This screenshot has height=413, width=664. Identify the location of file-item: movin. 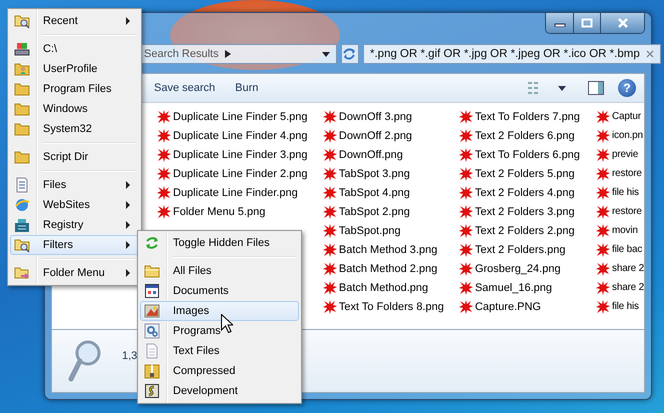
(619, 230).